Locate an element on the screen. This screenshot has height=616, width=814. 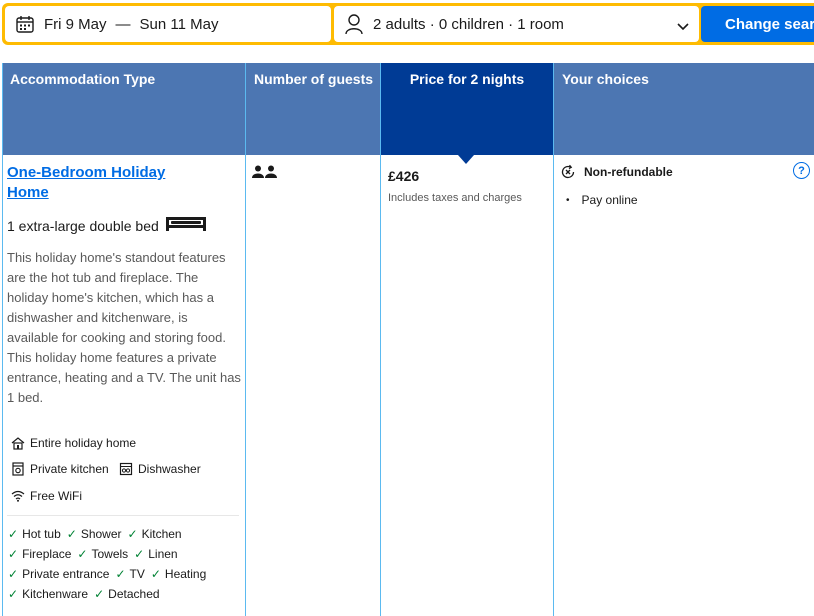
amenity-item: ✓ Linen is located at coordinates (156, 554).